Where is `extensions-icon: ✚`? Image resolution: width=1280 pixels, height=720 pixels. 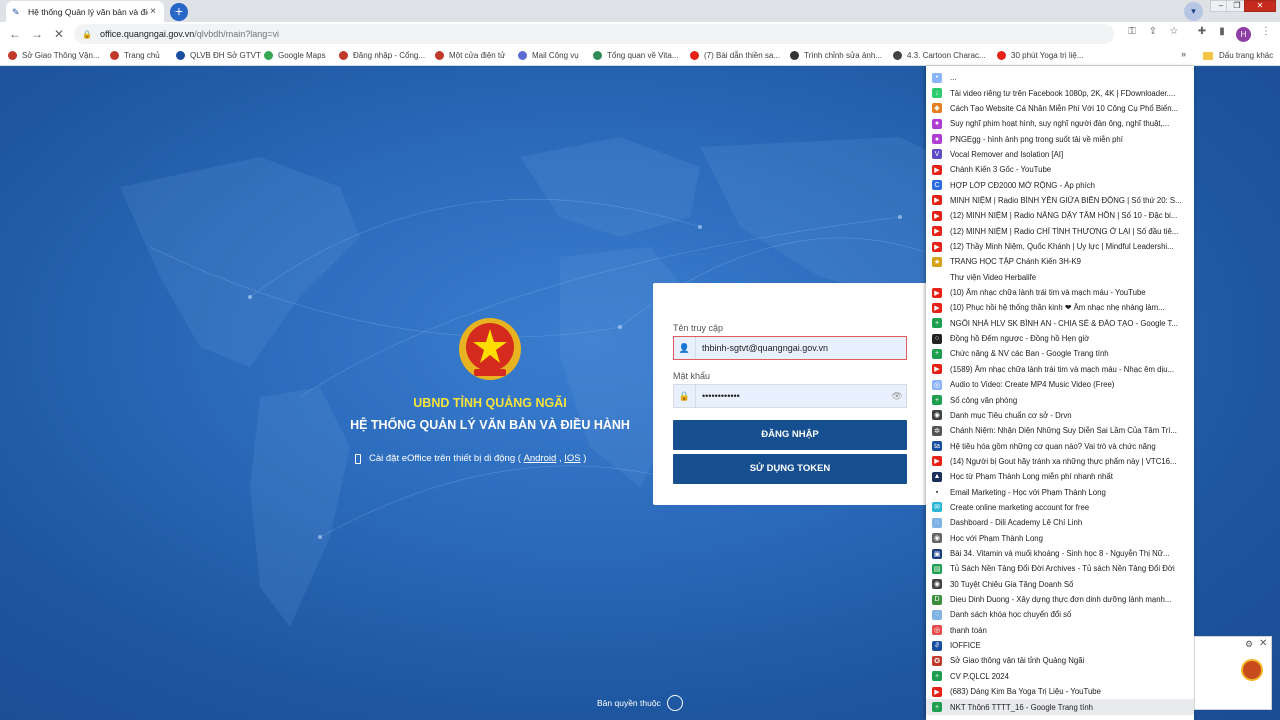
extensions-icon: ✚ is located at coordinates (1202, 31).